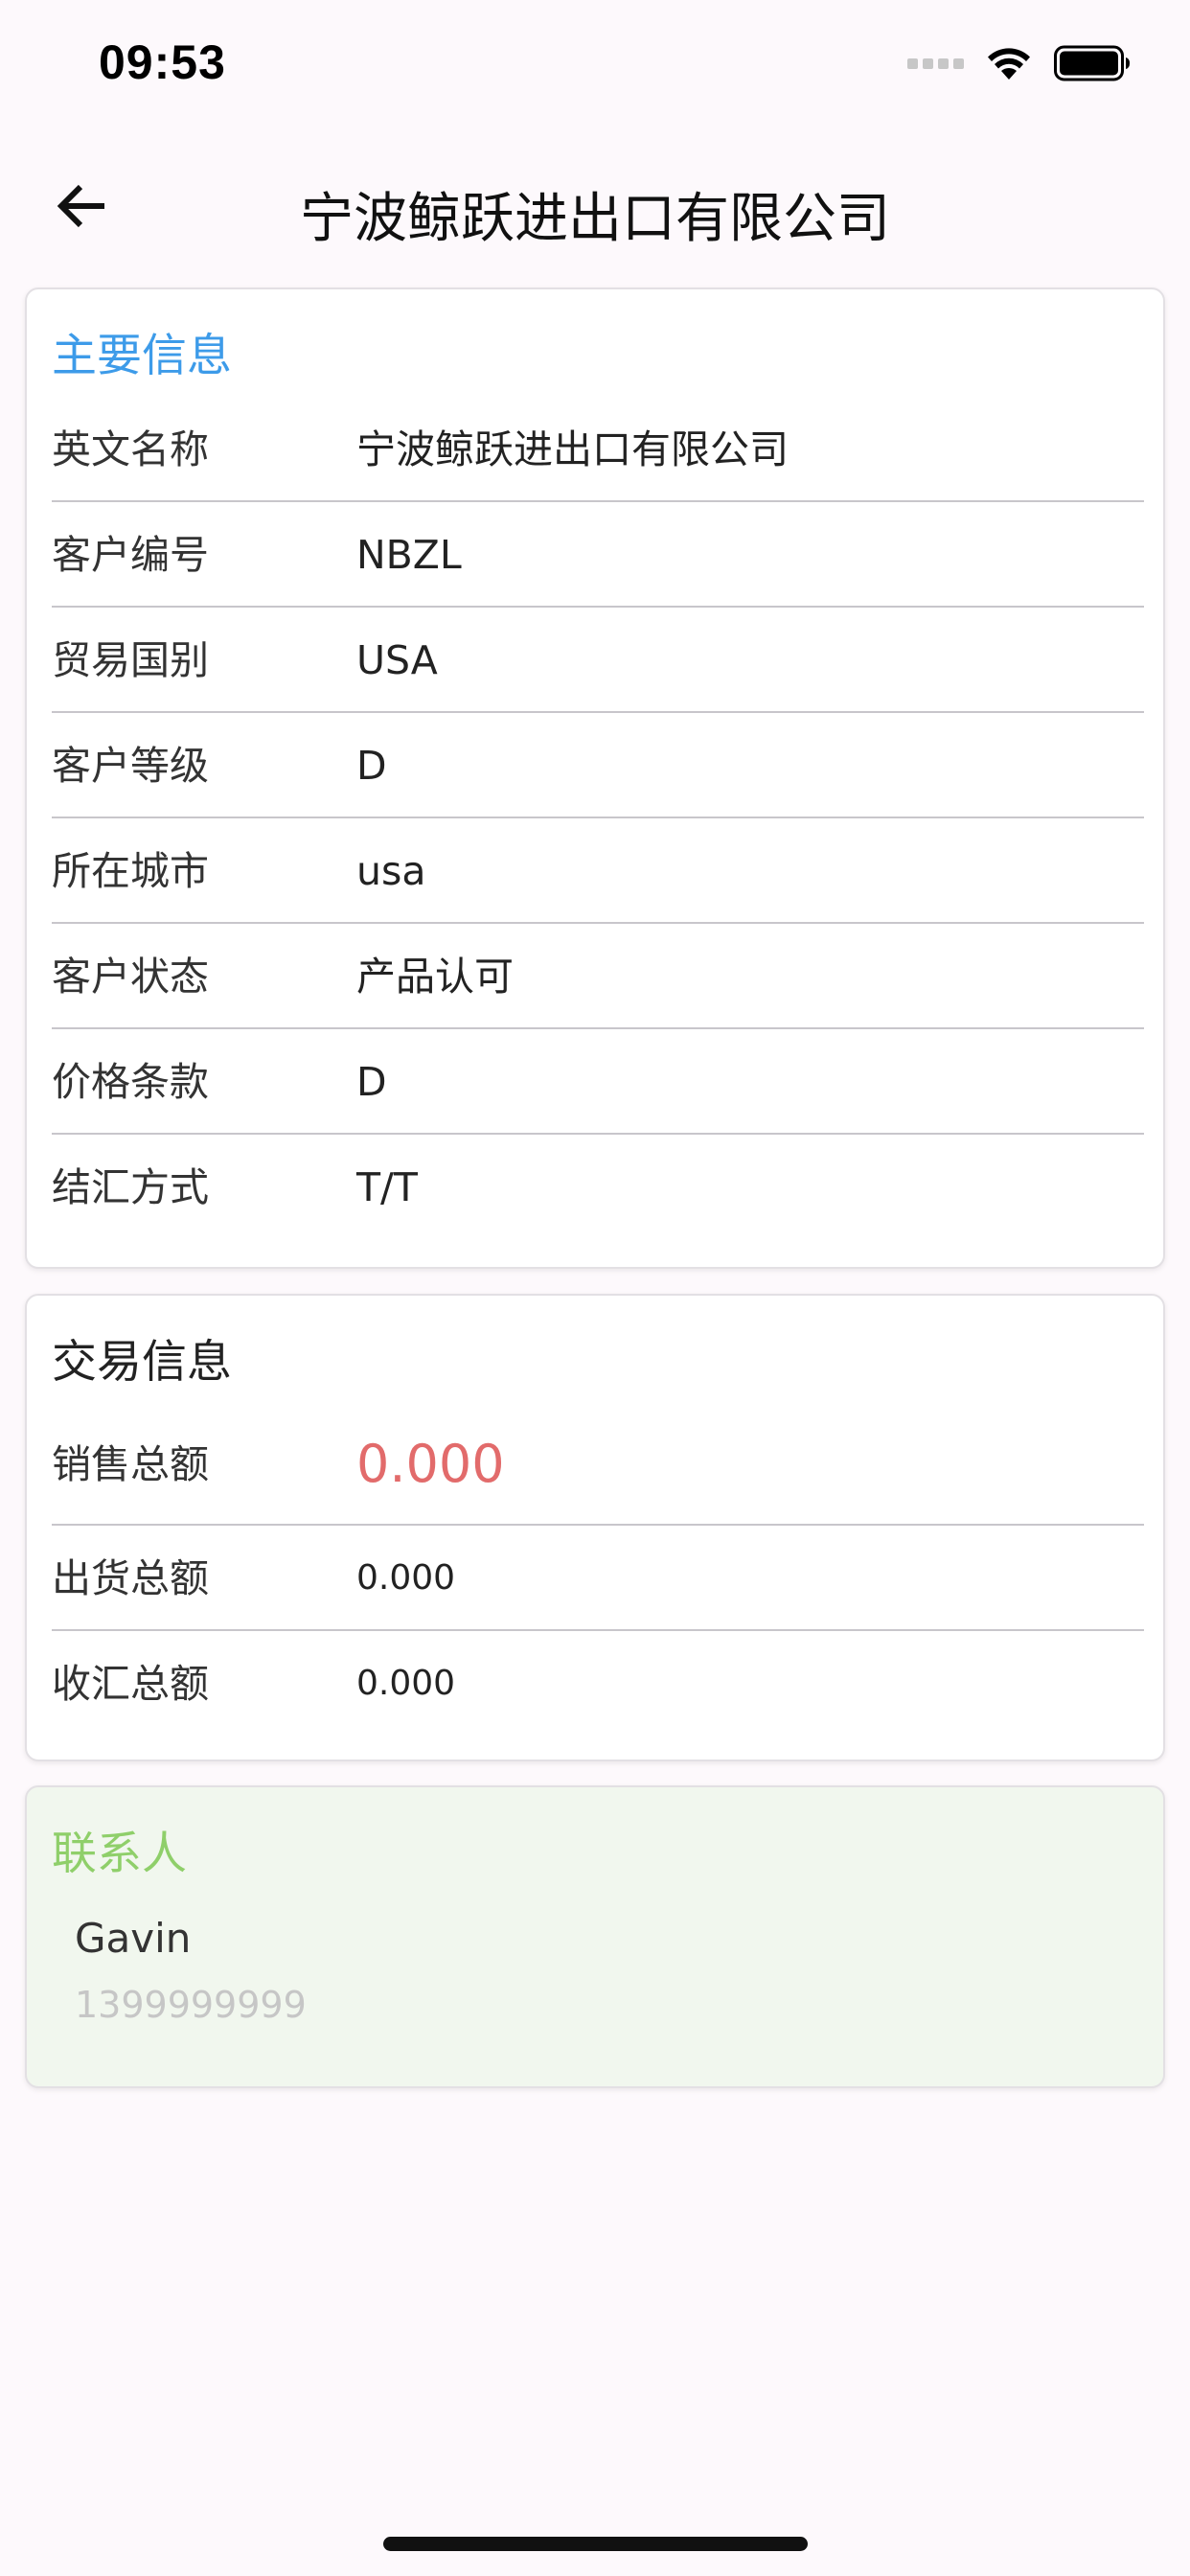 Image resolution: width=1190 pixels, height=2576 pixels. What do you see at coordinates (131, 660) in the screenshot?
I see `row-label: 贸易国别` at bounding box center [131, 660].